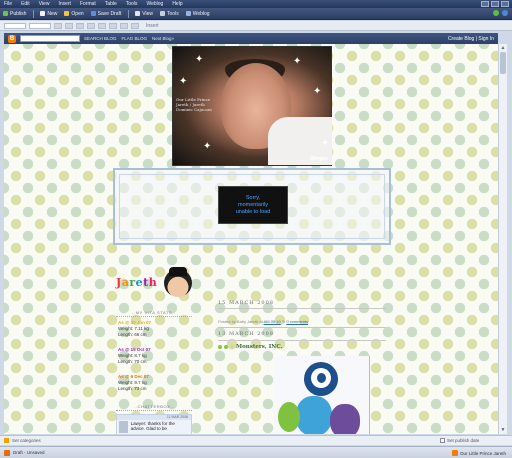 The width and height of the screenshot is (512, 458). I want to click on link-icon, so click(124, 25).